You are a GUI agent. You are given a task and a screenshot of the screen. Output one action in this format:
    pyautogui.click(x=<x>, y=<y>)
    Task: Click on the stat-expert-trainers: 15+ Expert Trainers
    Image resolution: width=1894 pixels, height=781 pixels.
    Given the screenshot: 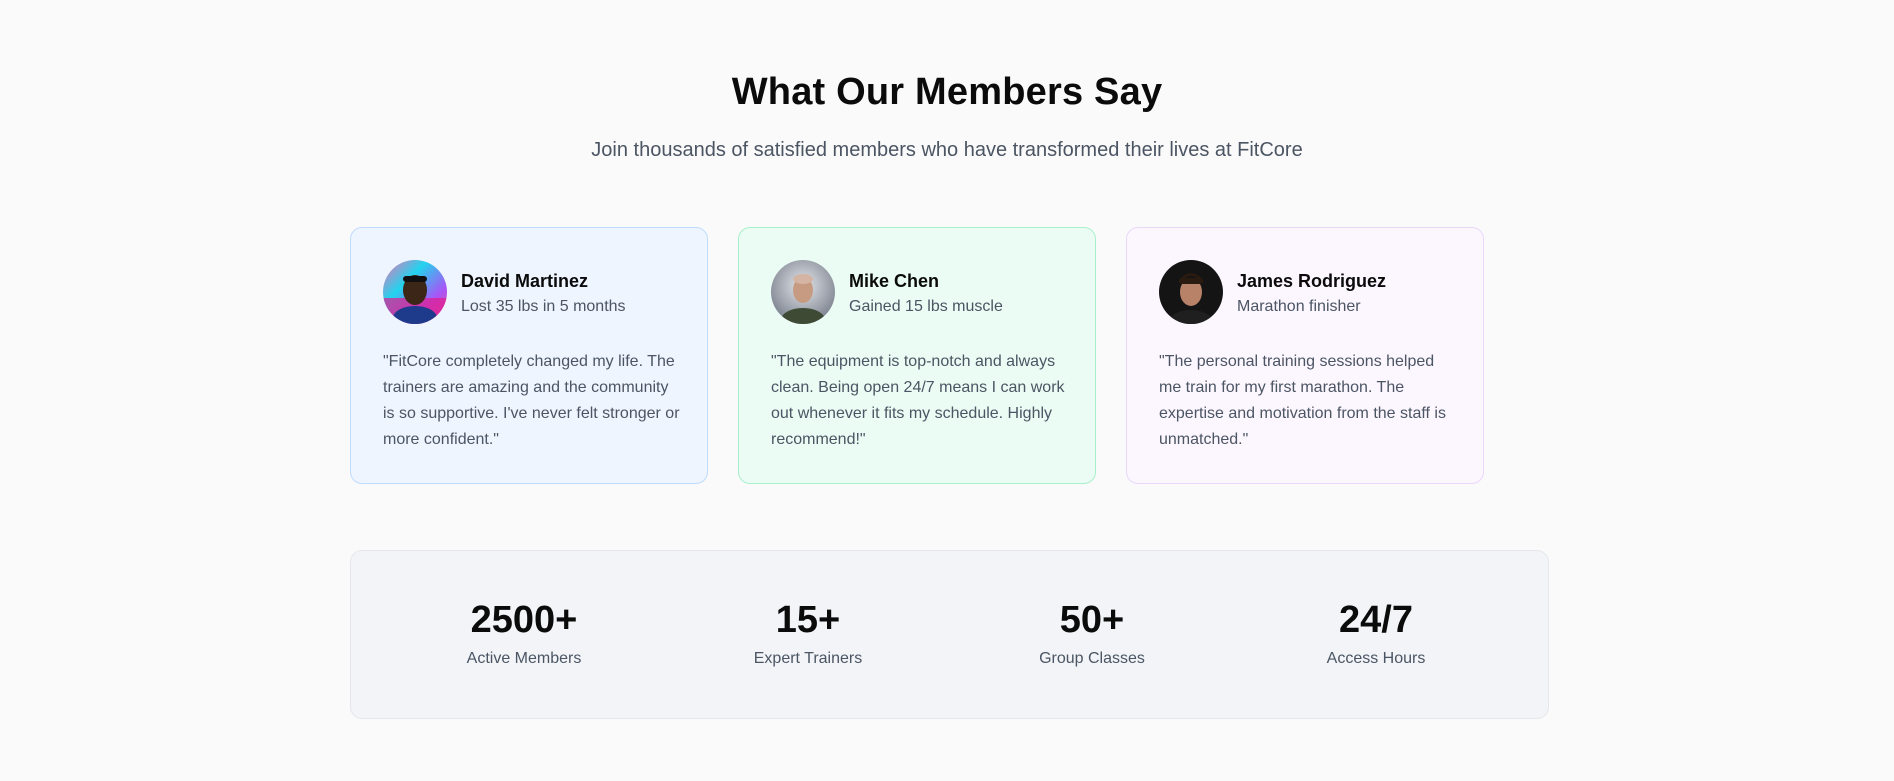 What is the action you would take?
    pyautogui.click(x=808, y=633)
    